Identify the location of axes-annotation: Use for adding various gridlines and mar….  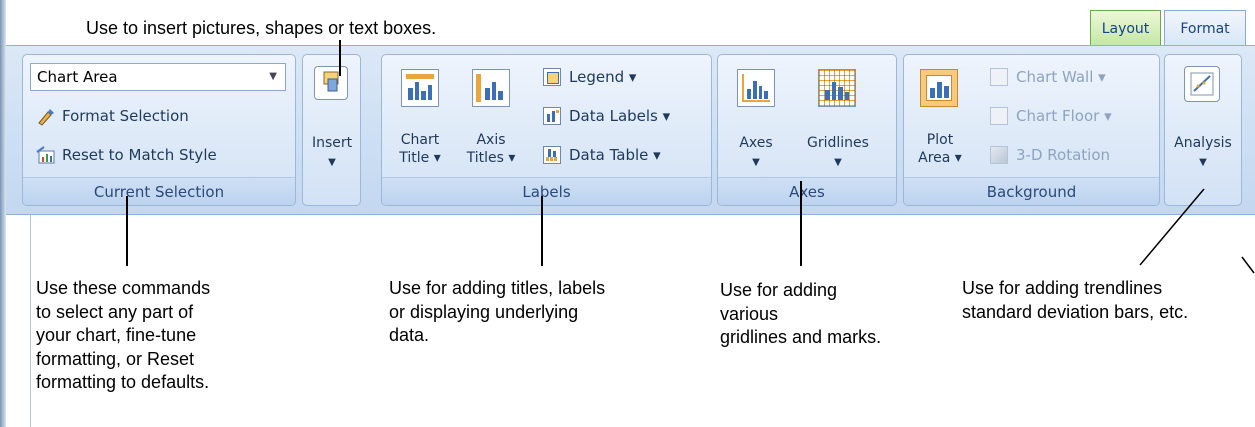
(800, 314).